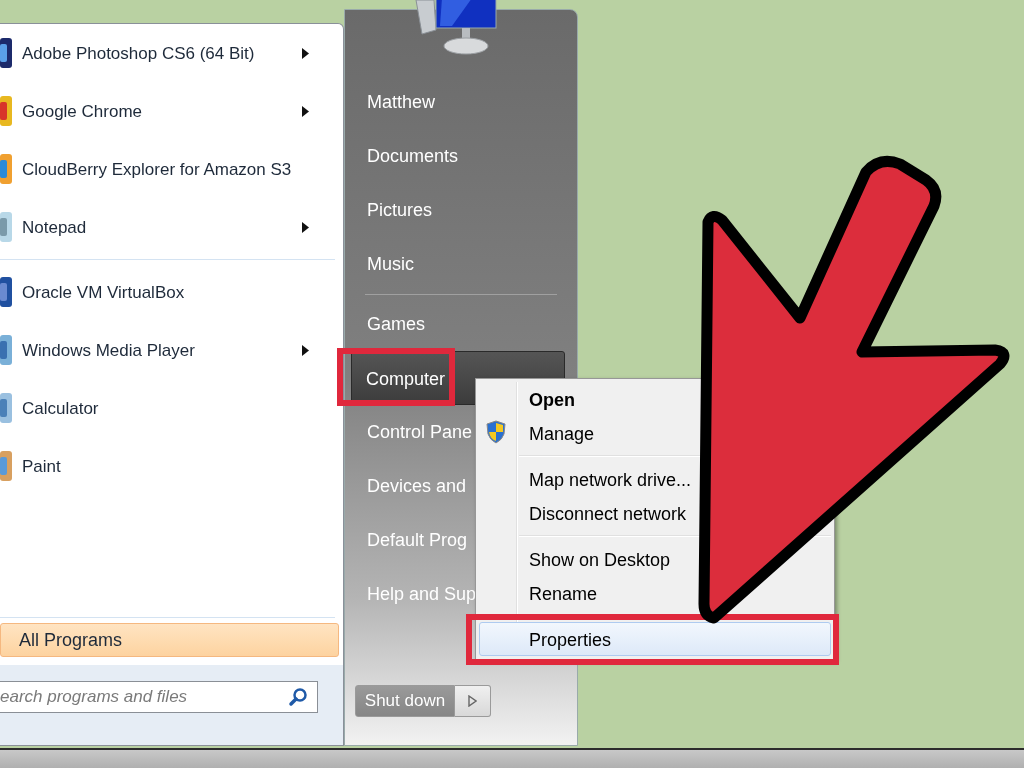  What do you see at coordinates (171, 227) in the screenshot?
I see `program-item: Notepad` at bounding box center [171, 227].